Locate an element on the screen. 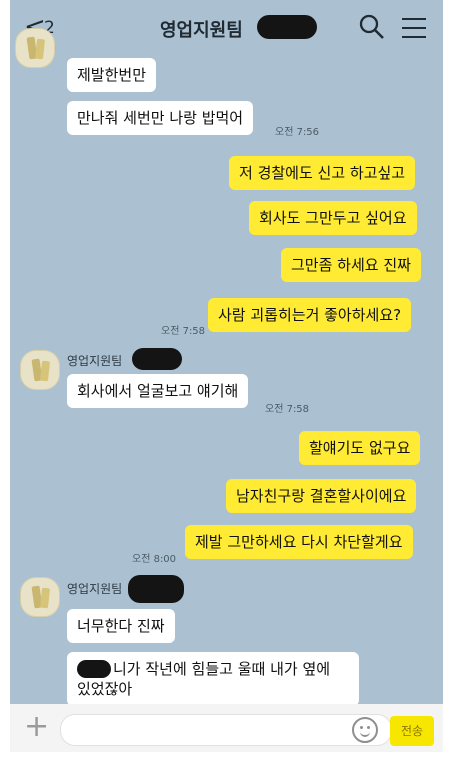  message-time: 오전 8:00 is located at coordinates (154, 559).